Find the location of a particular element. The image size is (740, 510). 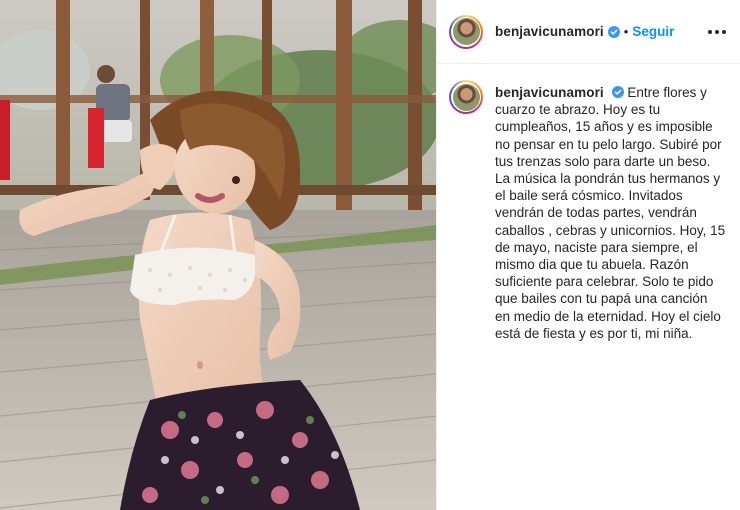

follow-button: Seguir is located at coordinates (653, 31).